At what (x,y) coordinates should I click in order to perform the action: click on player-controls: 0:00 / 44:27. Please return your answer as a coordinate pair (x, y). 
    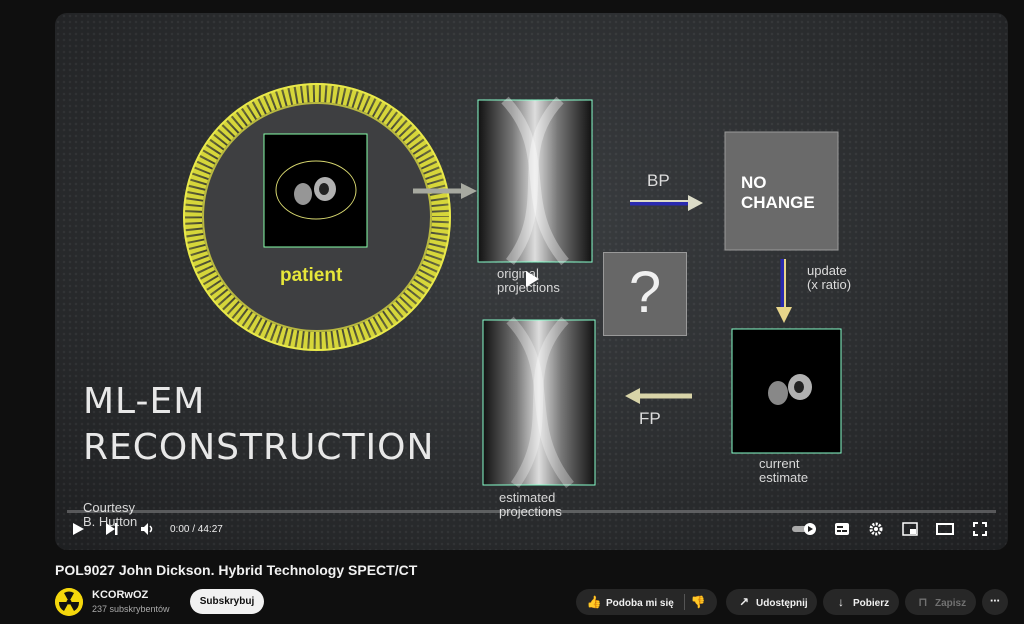
    Looking at the image, I should click on (531, 530).